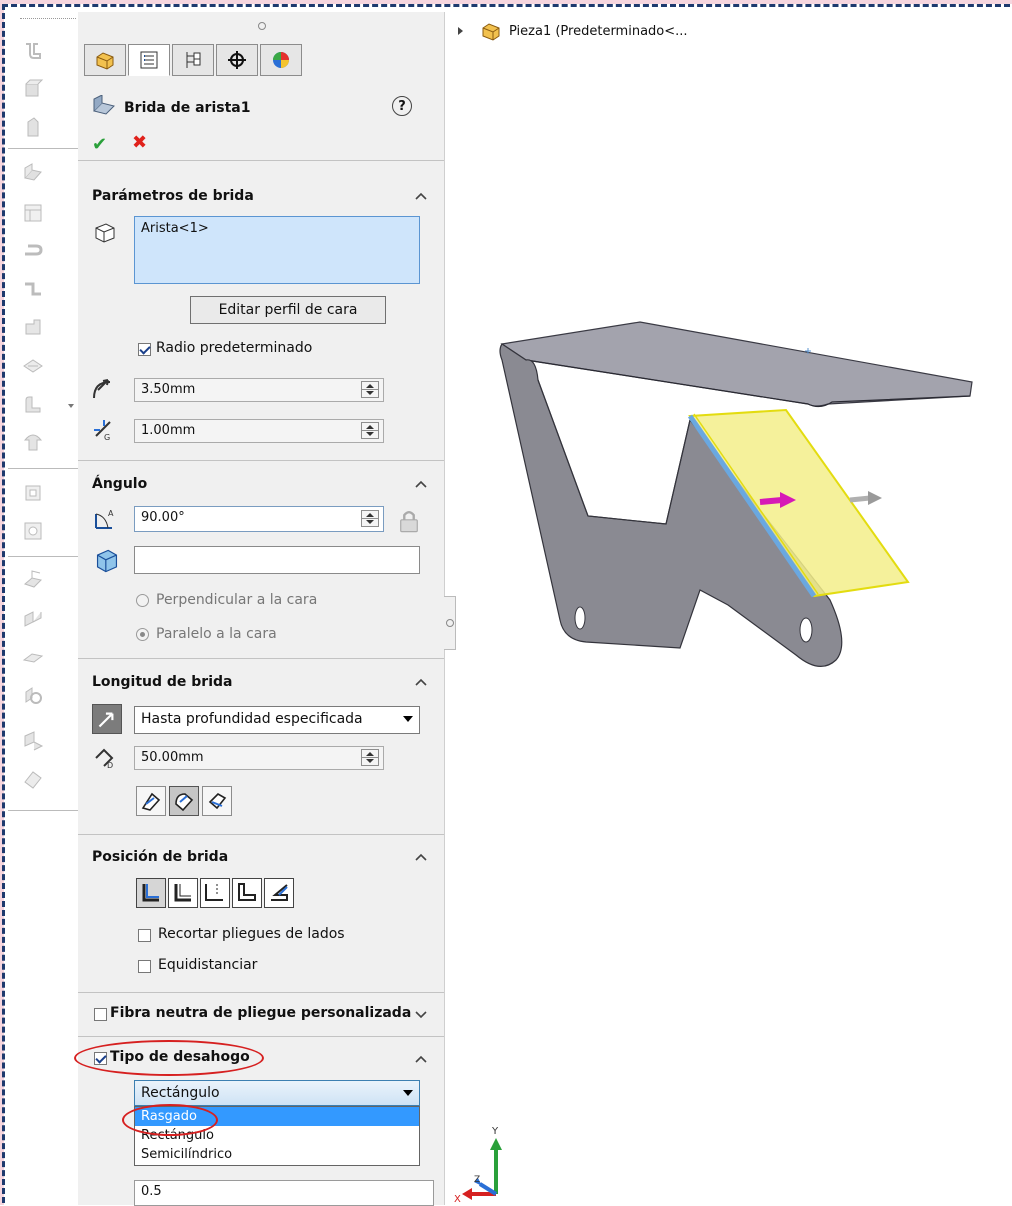  I want to click on gap-distance-input: 1.00mm, so click(259, 431).